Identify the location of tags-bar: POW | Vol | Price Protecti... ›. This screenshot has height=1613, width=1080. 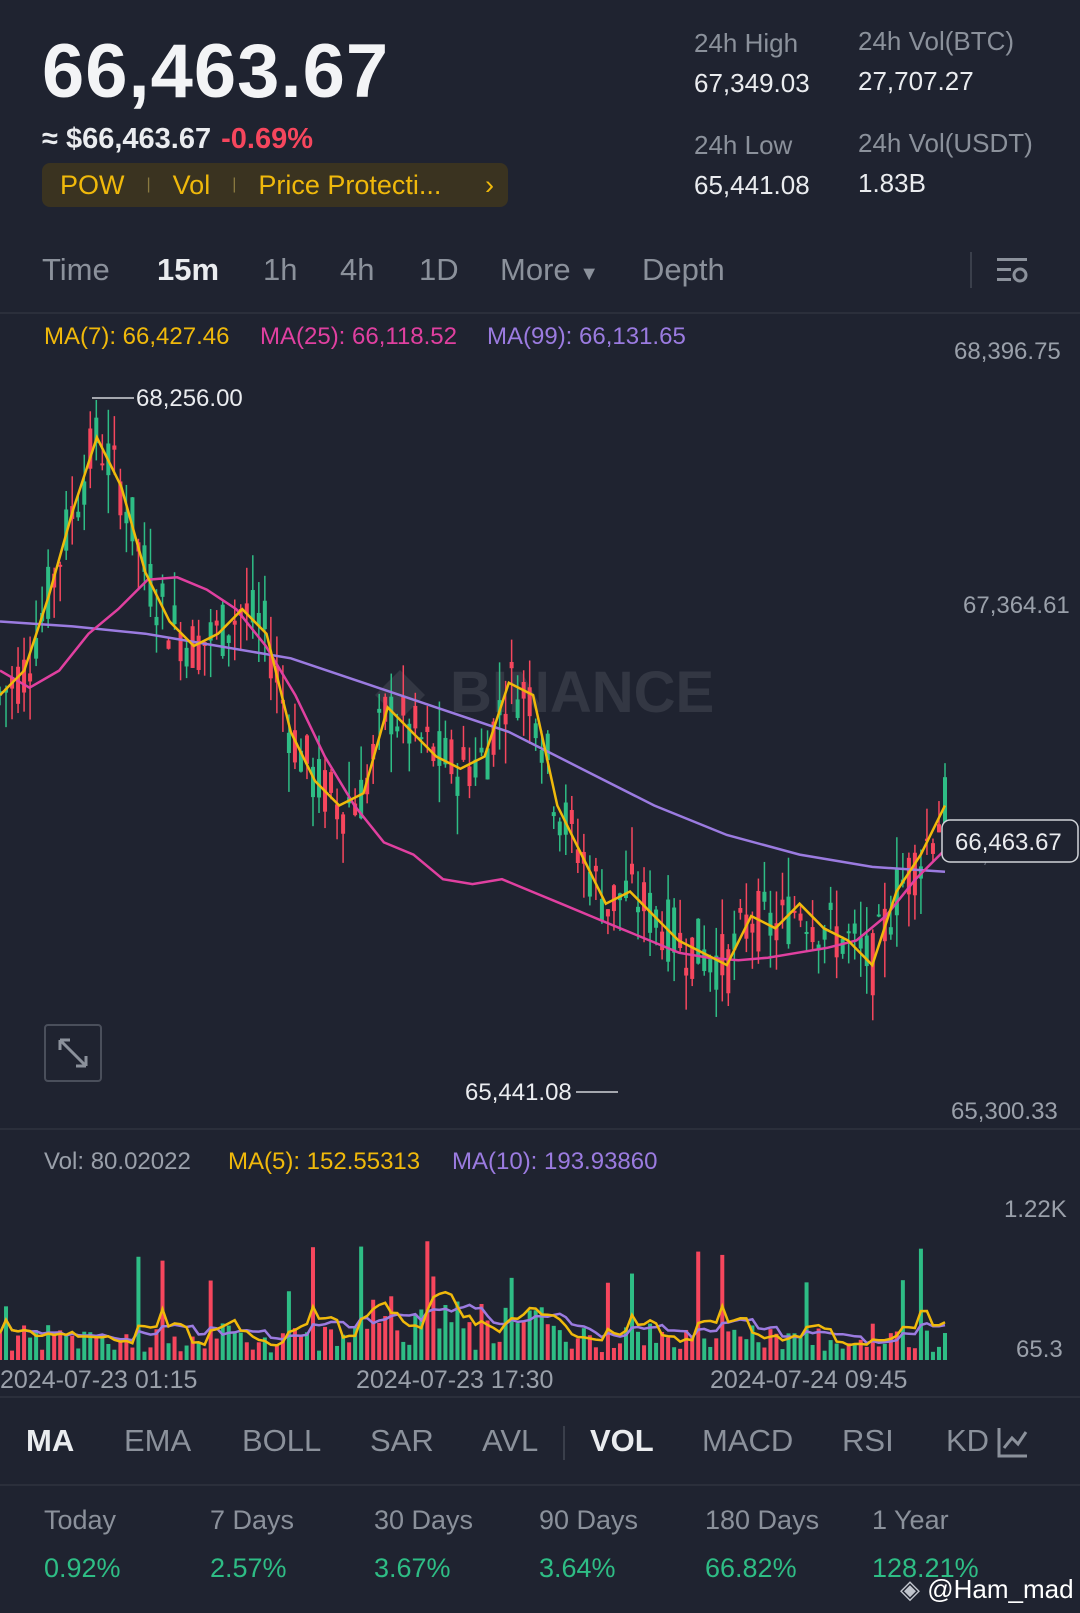
(275, 185).